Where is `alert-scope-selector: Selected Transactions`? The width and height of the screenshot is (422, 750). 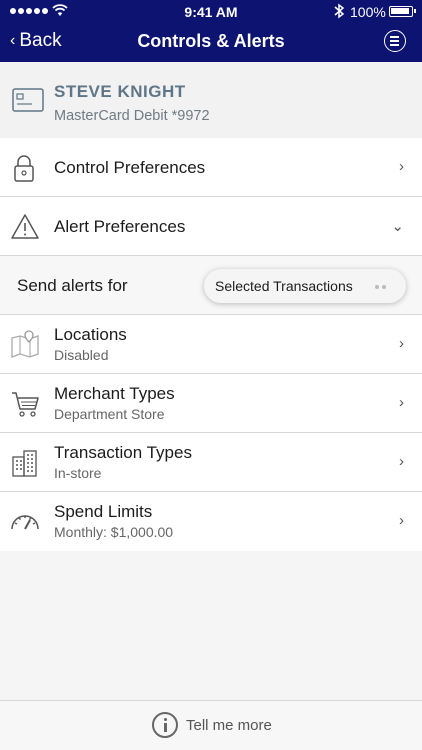 alert-scope-selector: Selected Transactions is located at coordinates (305, 286).